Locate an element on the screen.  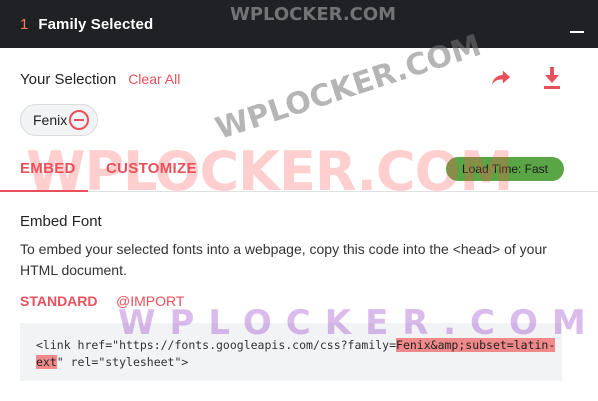
load-time-badge: Load Time: Fast is located at coordinates (505, 169).